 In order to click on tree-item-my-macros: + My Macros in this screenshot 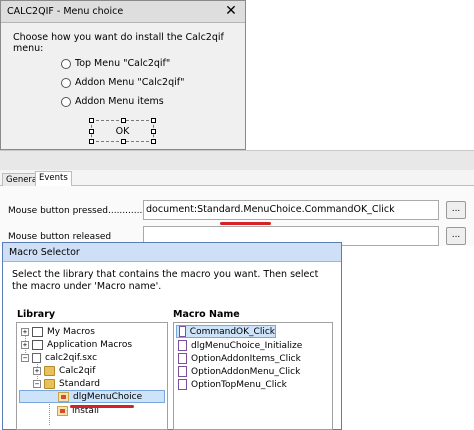, I will do `click(58, 331)`.